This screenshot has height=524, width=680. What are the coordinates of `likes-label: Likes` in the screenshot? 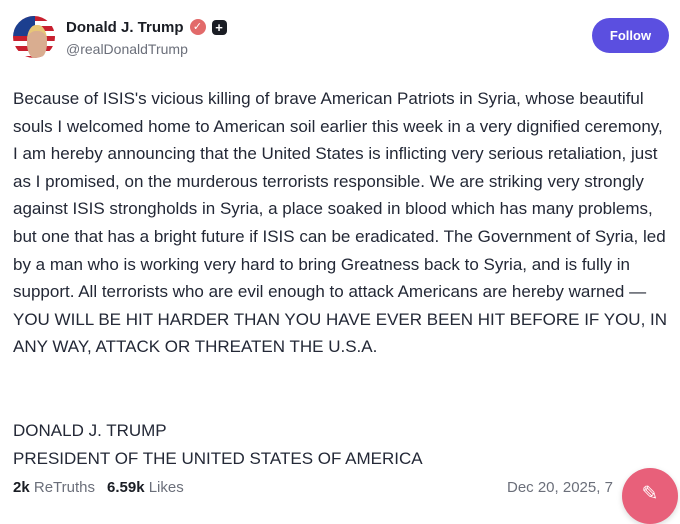 It's located at (166, 487).